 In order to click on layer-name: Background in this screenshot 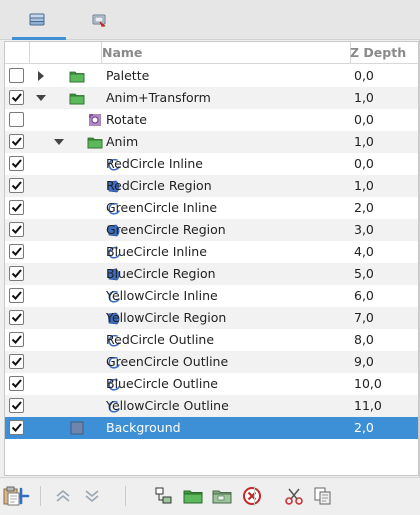, I will do `click(143, 428)`.